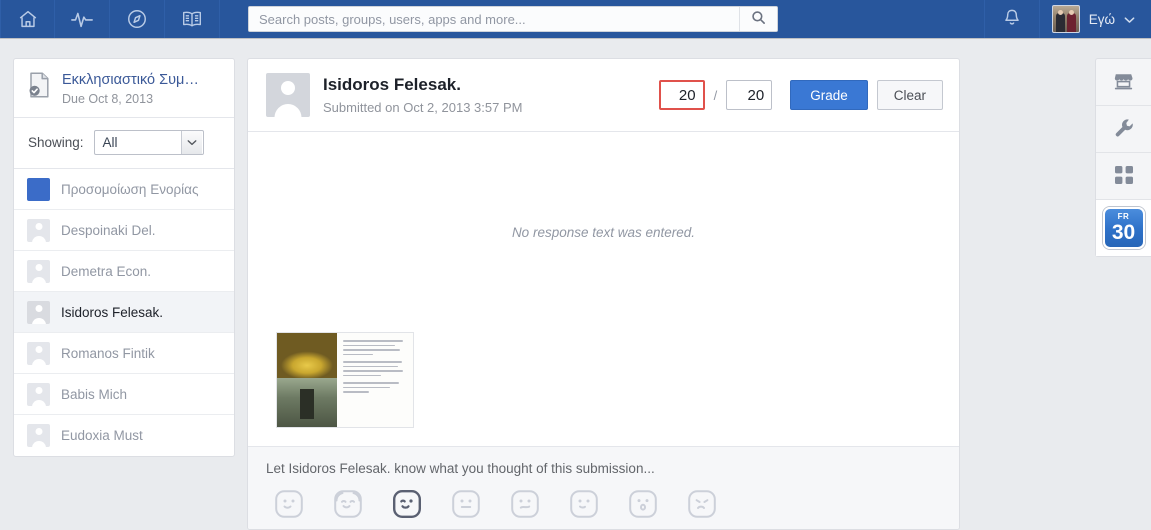 The width and height of the screenshot is (1151, 530). I want to click on nav-right-group: Εγώ, so click(1067, 19).